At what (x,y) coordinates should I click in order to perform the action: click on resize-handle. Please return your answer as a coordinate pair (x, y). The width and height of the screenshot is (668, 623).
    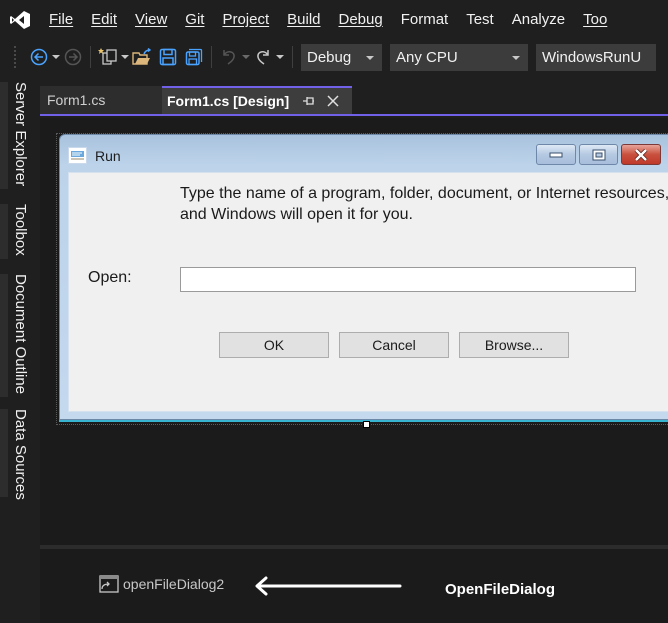
    Looking at the image, I should click on (366, 424).